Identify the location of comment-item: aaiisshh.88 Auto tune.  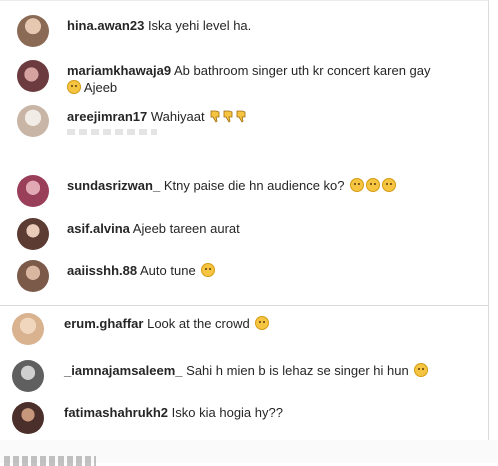
(240, 276).